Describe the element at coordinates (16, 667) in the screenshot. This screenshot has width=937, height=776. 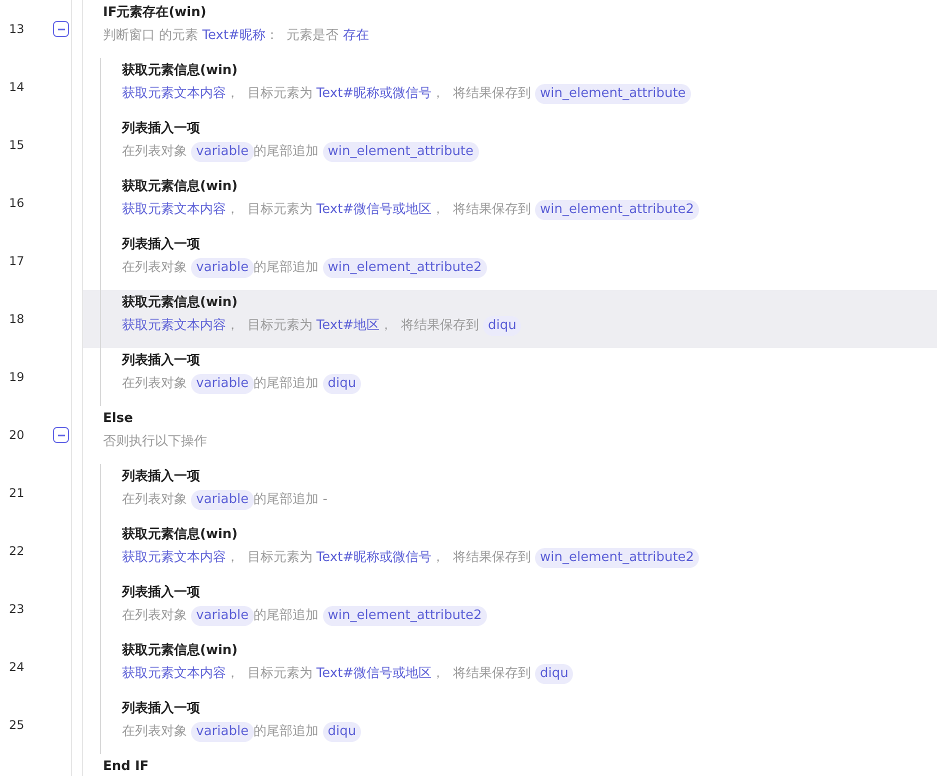
I see `line-number: 24` at that location.